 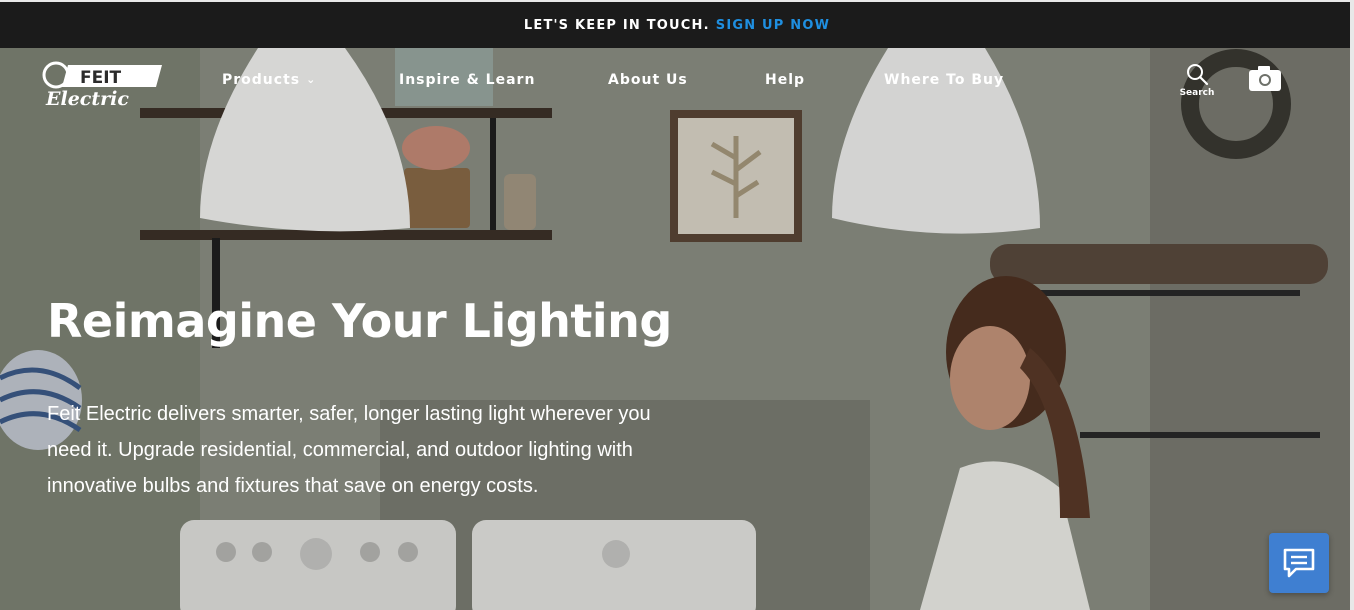 What do you see at coordinates (1198, 75) in the screenshot?
I see `search-icon` at bounding box center [1198, 75].